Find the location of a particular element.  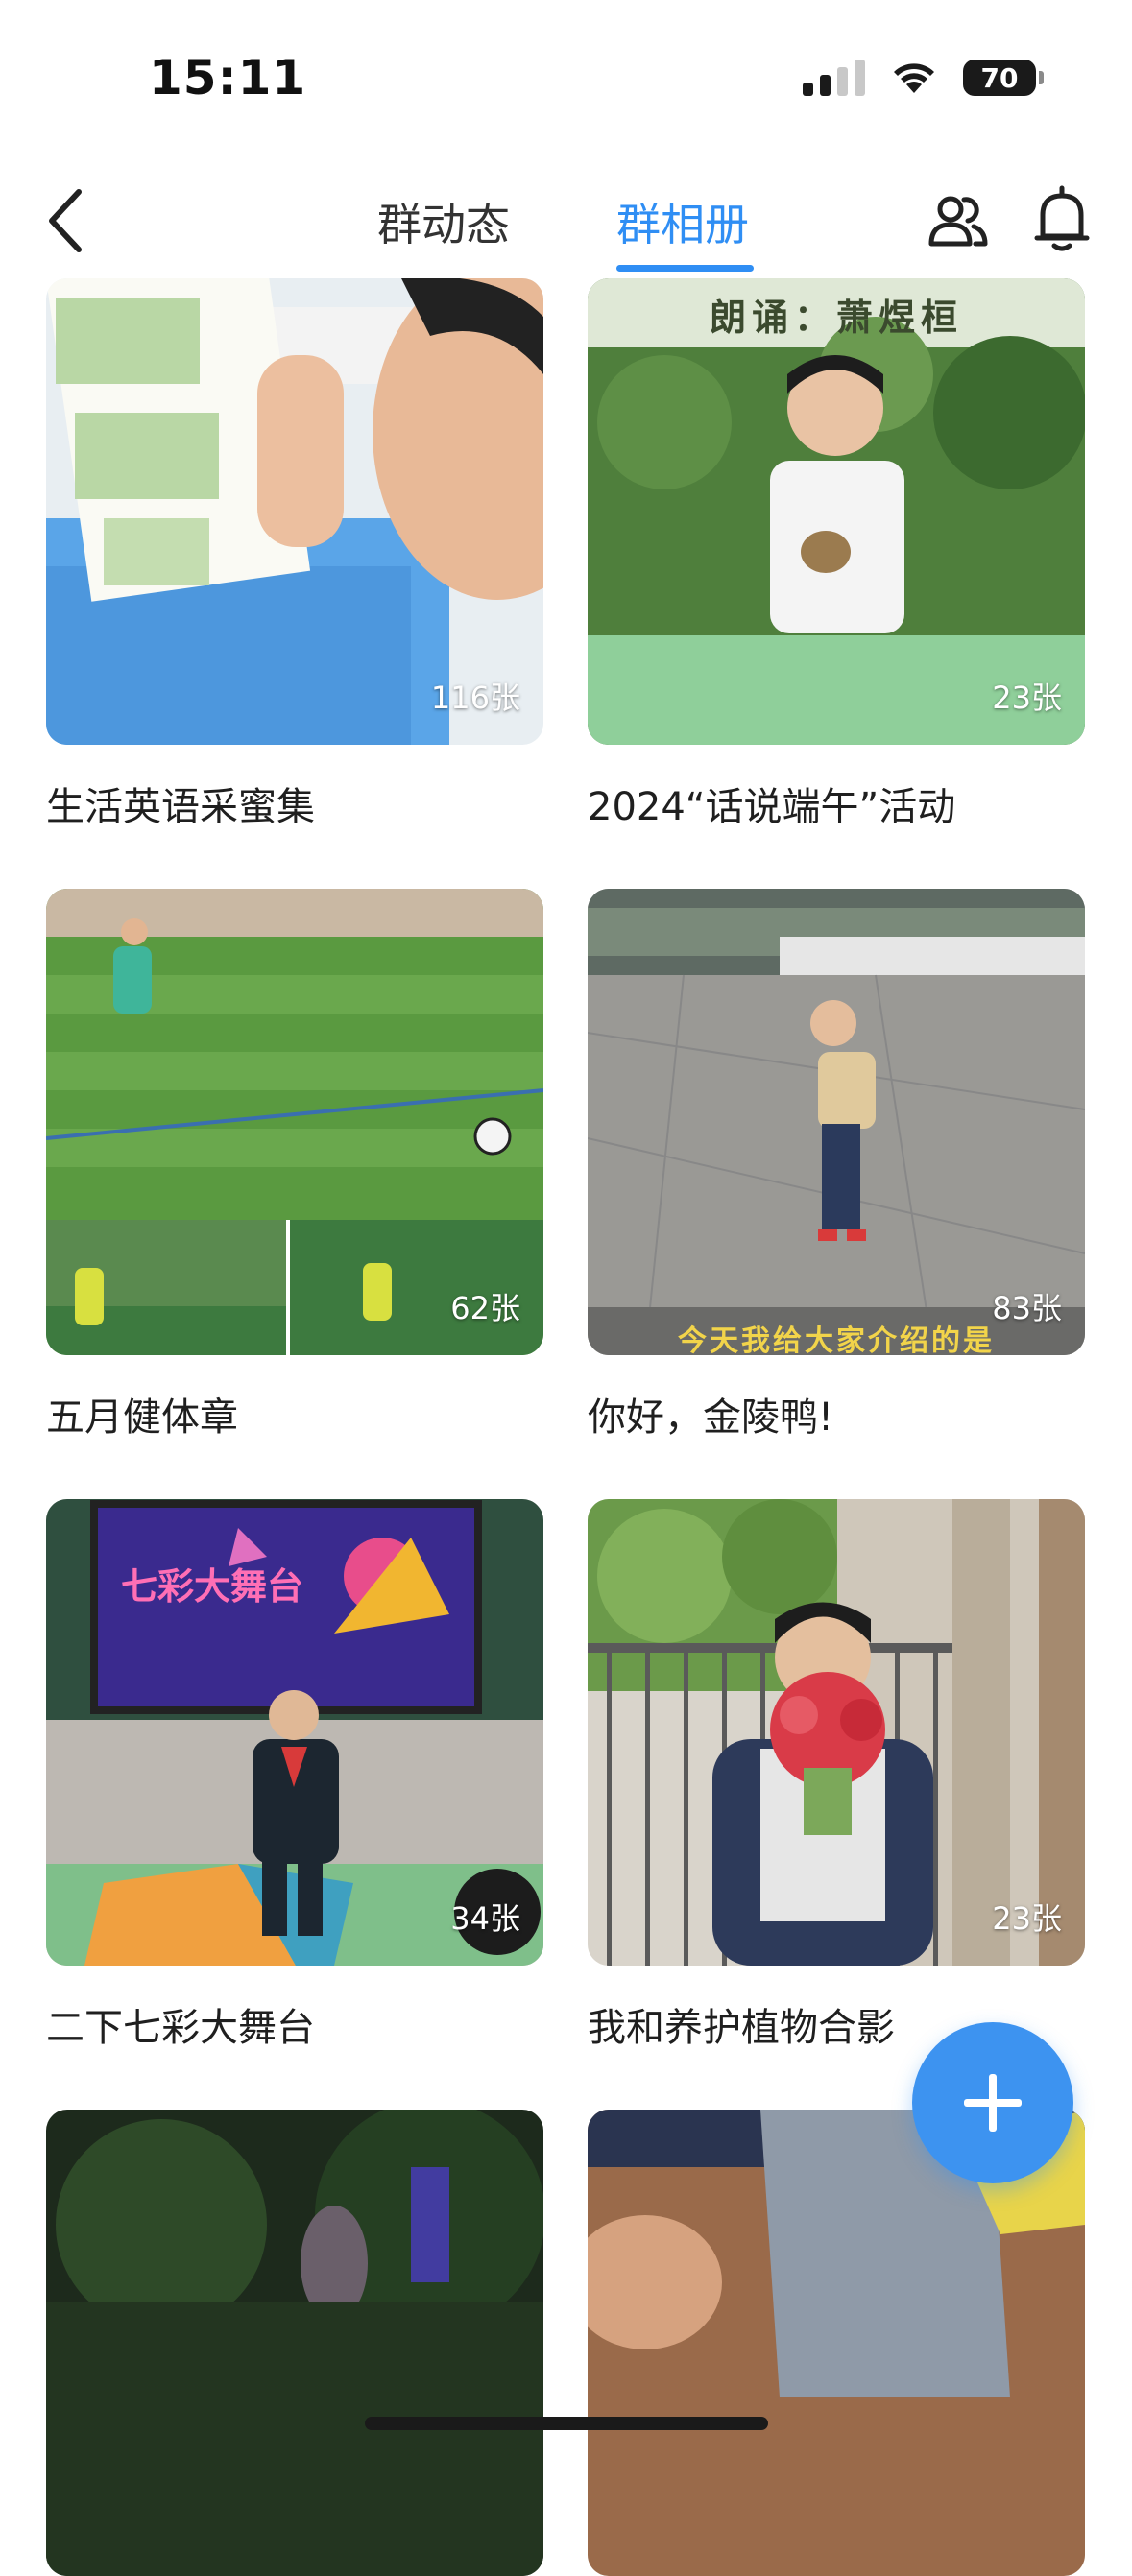

wifi-icon is located at coordinates (914, 78).